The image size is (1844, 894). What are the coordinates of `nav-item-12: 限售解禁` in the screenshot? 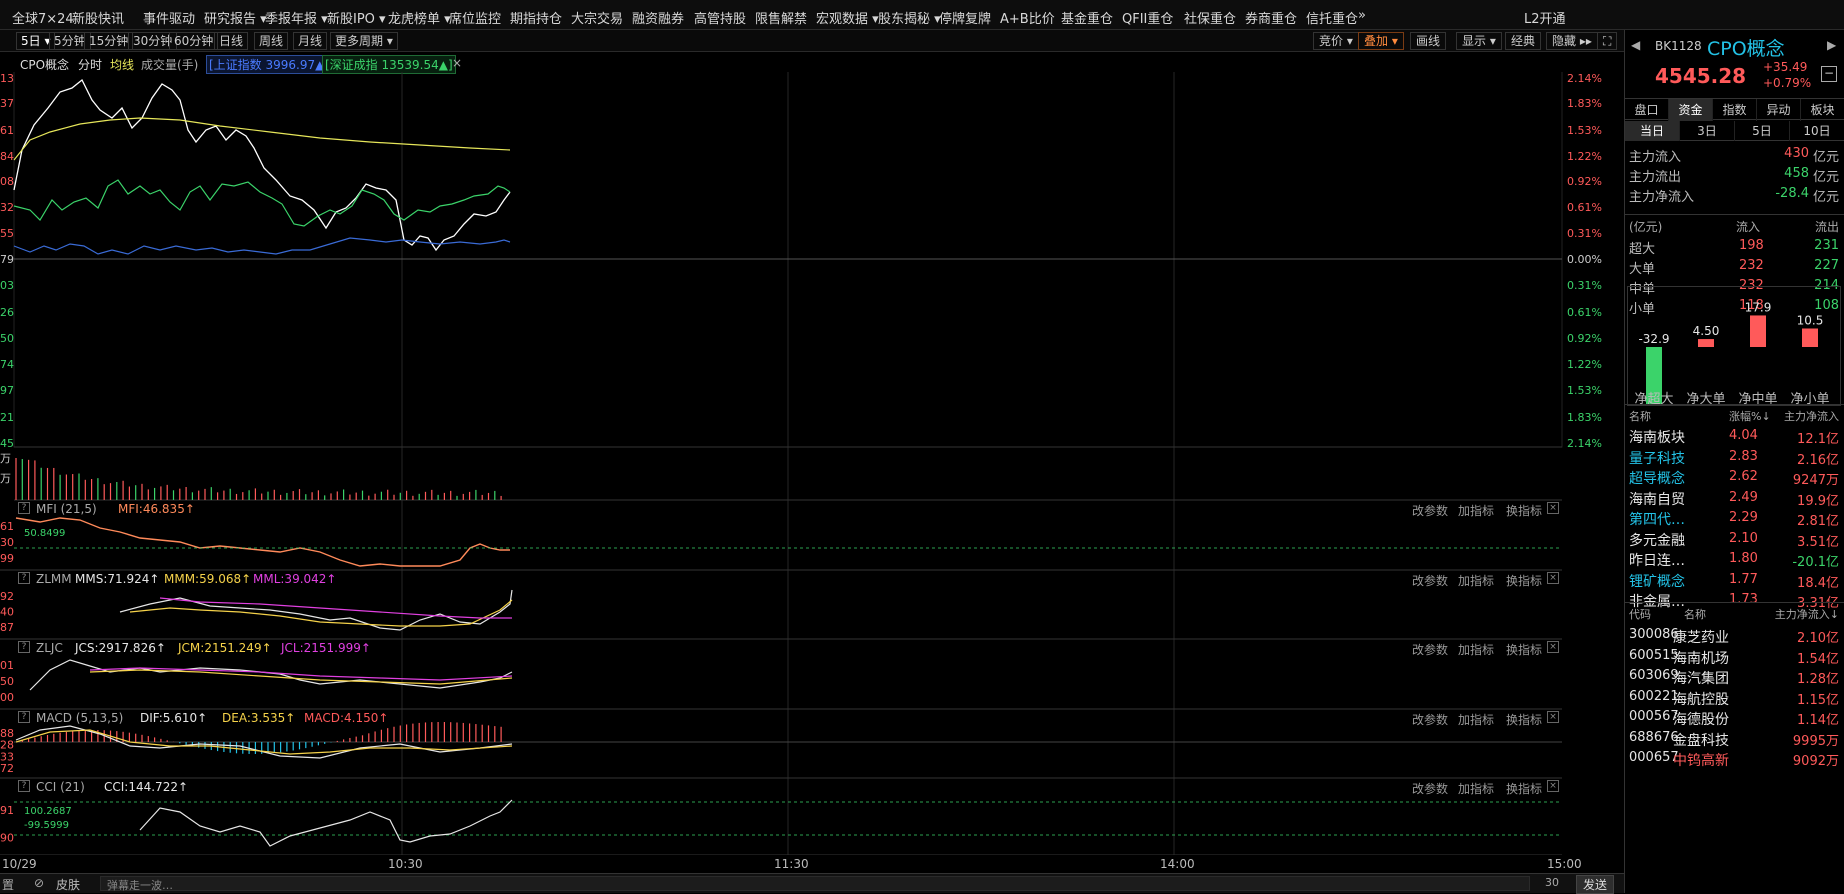 It's located at (781, 17).